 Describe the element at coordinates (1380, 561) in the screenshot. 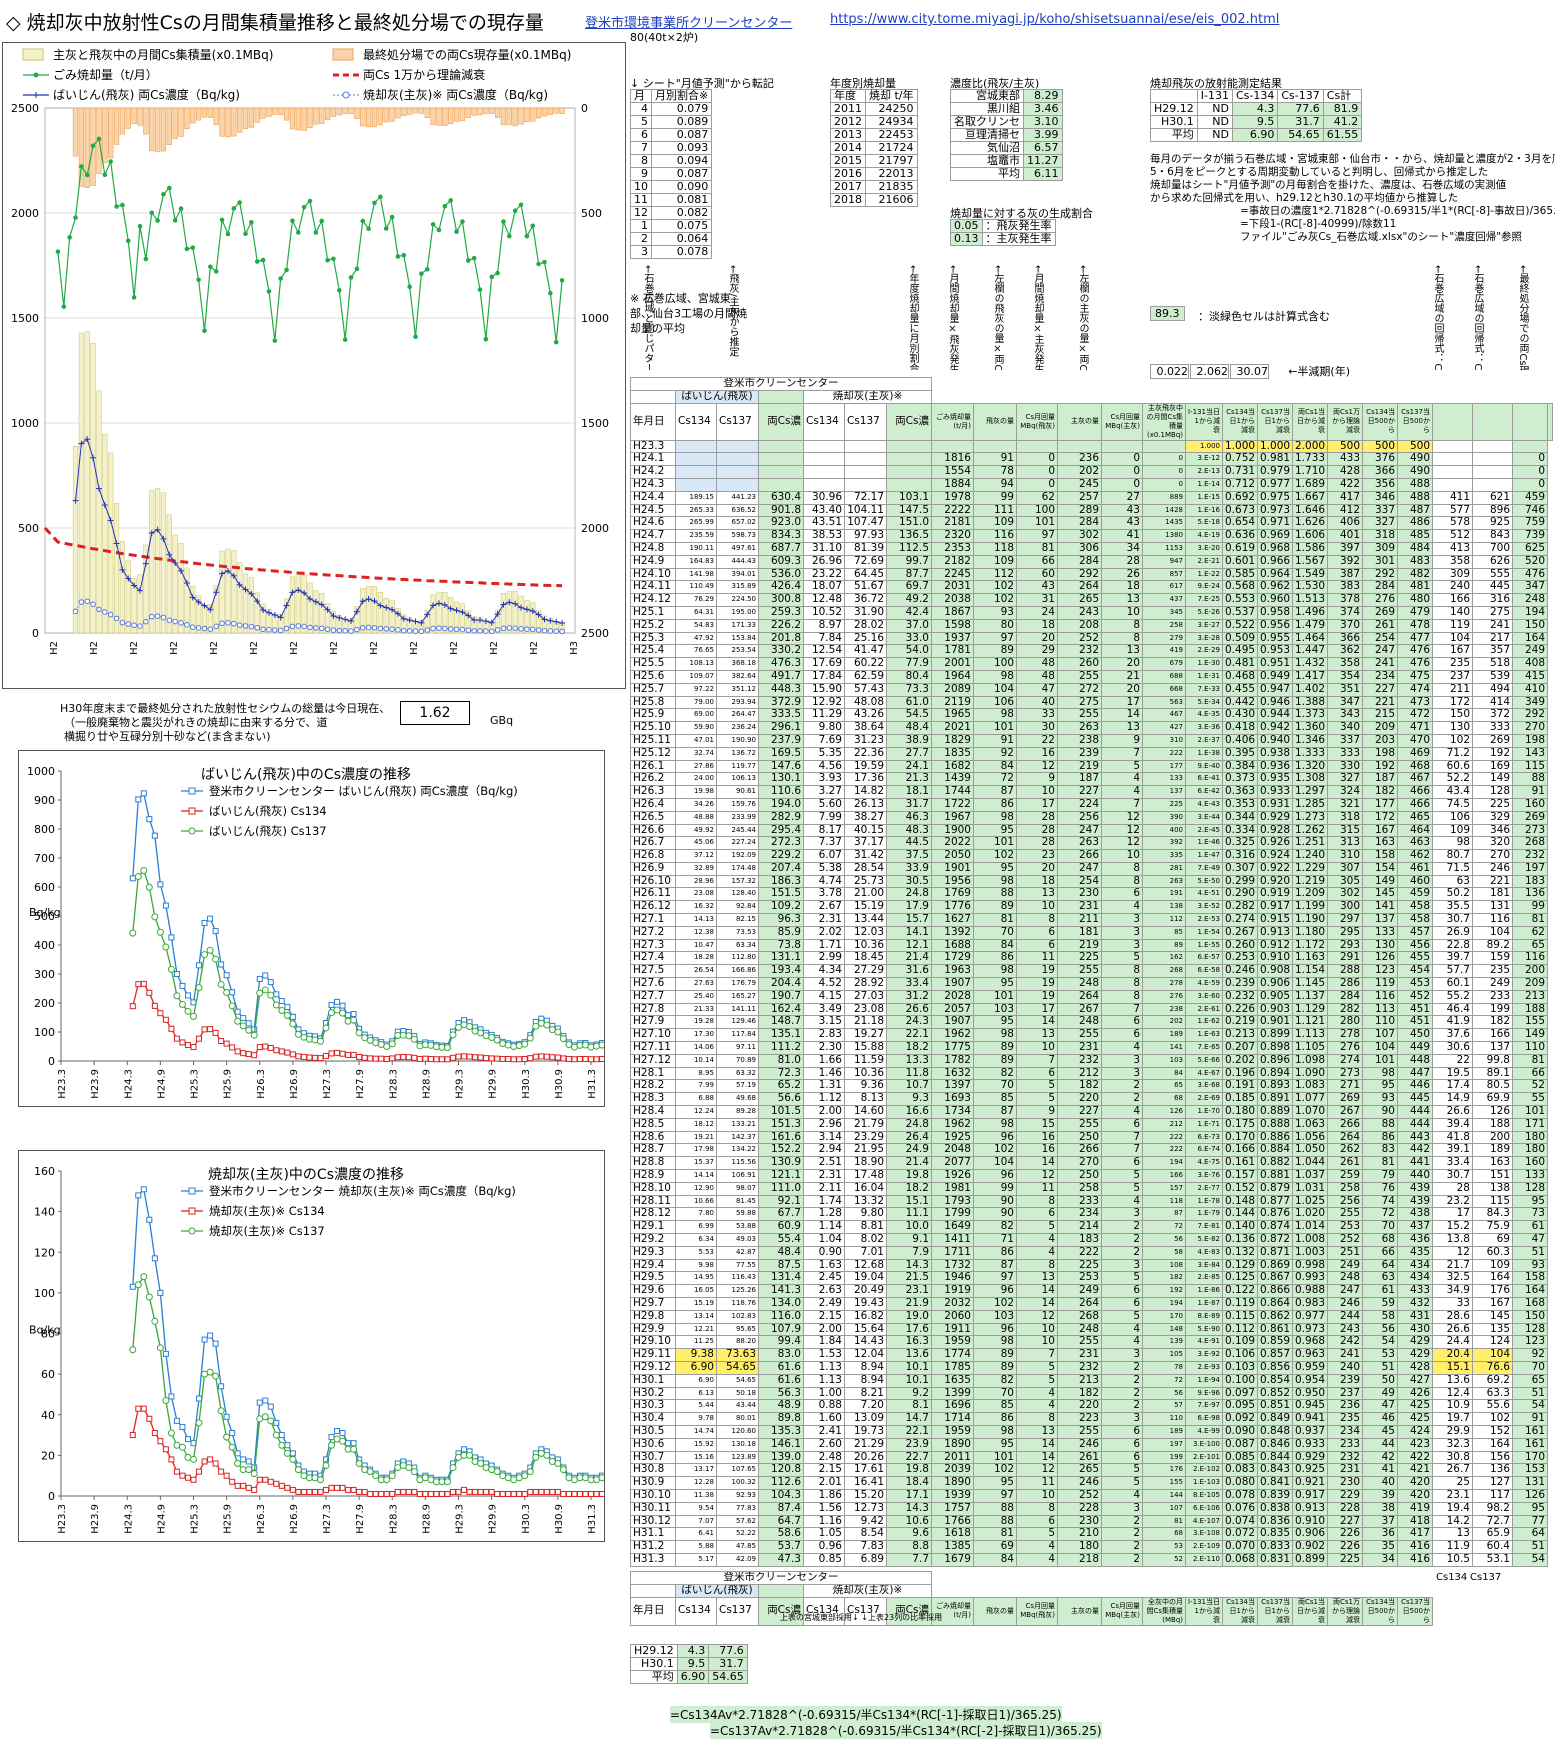

I see `table-cell: 301` at that location.